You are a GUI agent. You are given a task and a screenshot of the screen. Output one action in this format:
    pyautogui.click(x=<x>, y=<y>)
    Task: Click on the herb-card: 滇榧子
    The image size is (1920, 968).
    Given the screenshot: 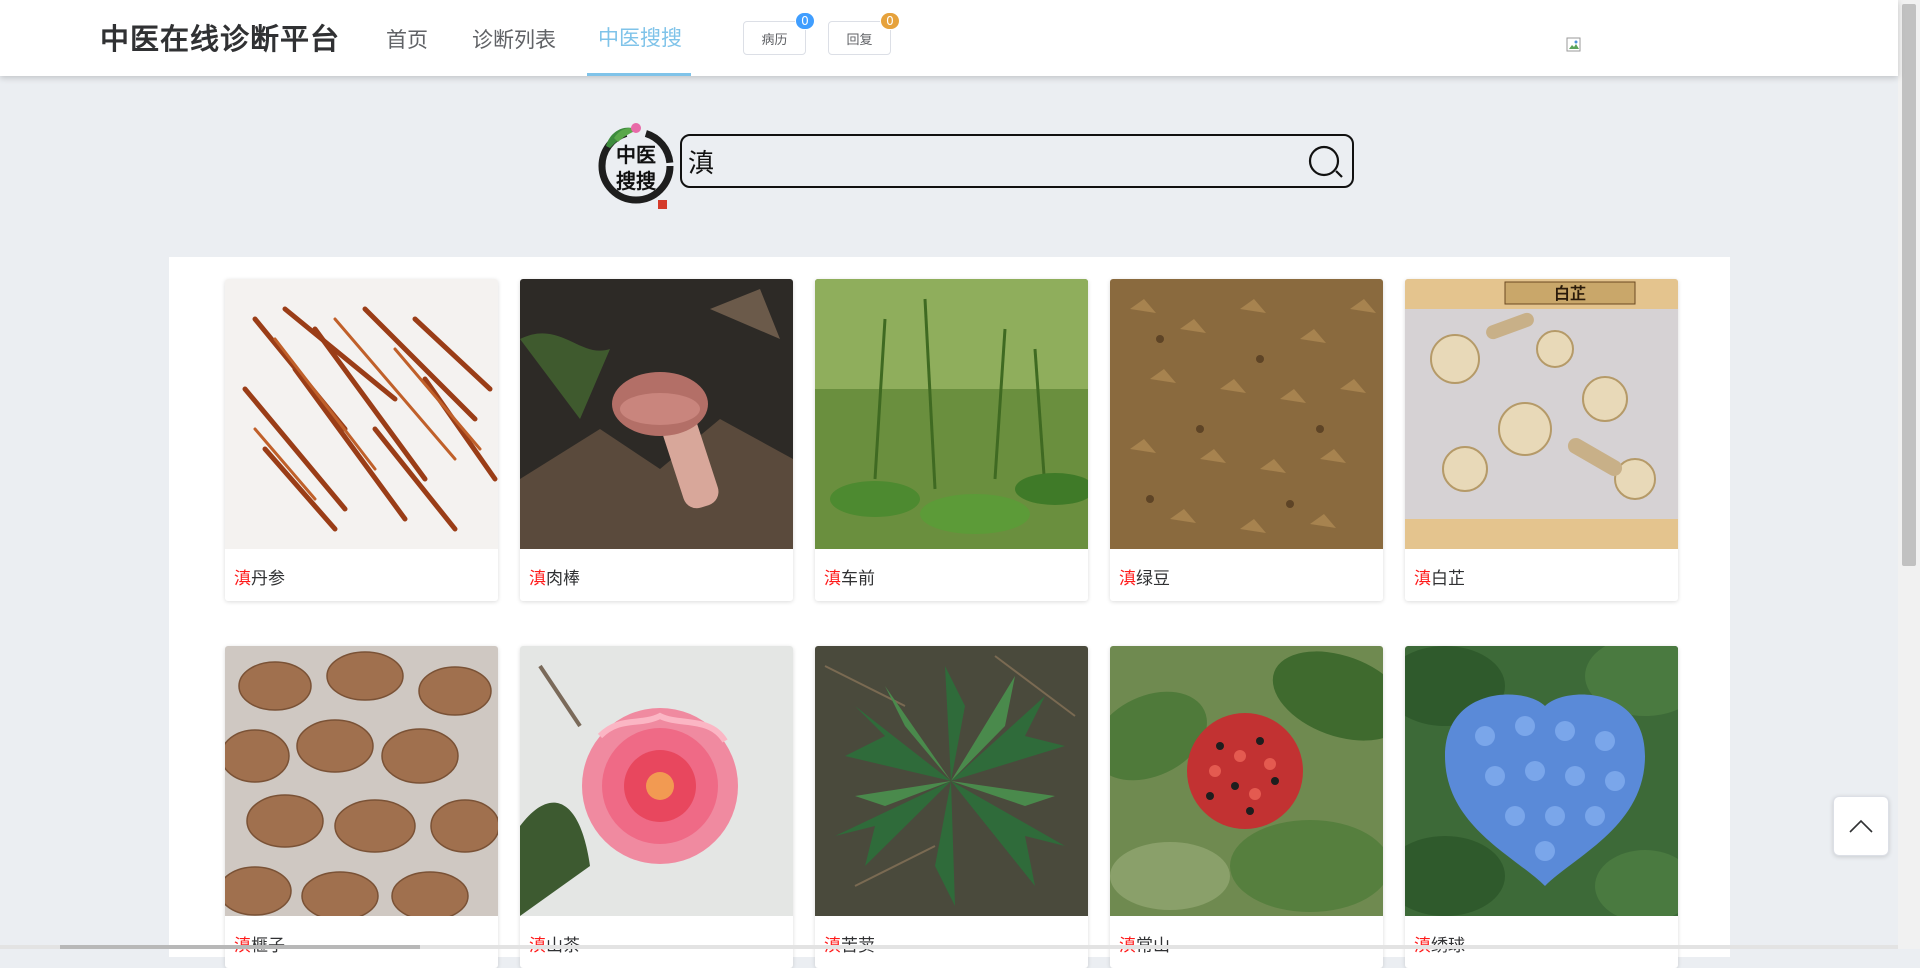 What is the action you would take?
    pyautogui.click(x=361, y=807)
    